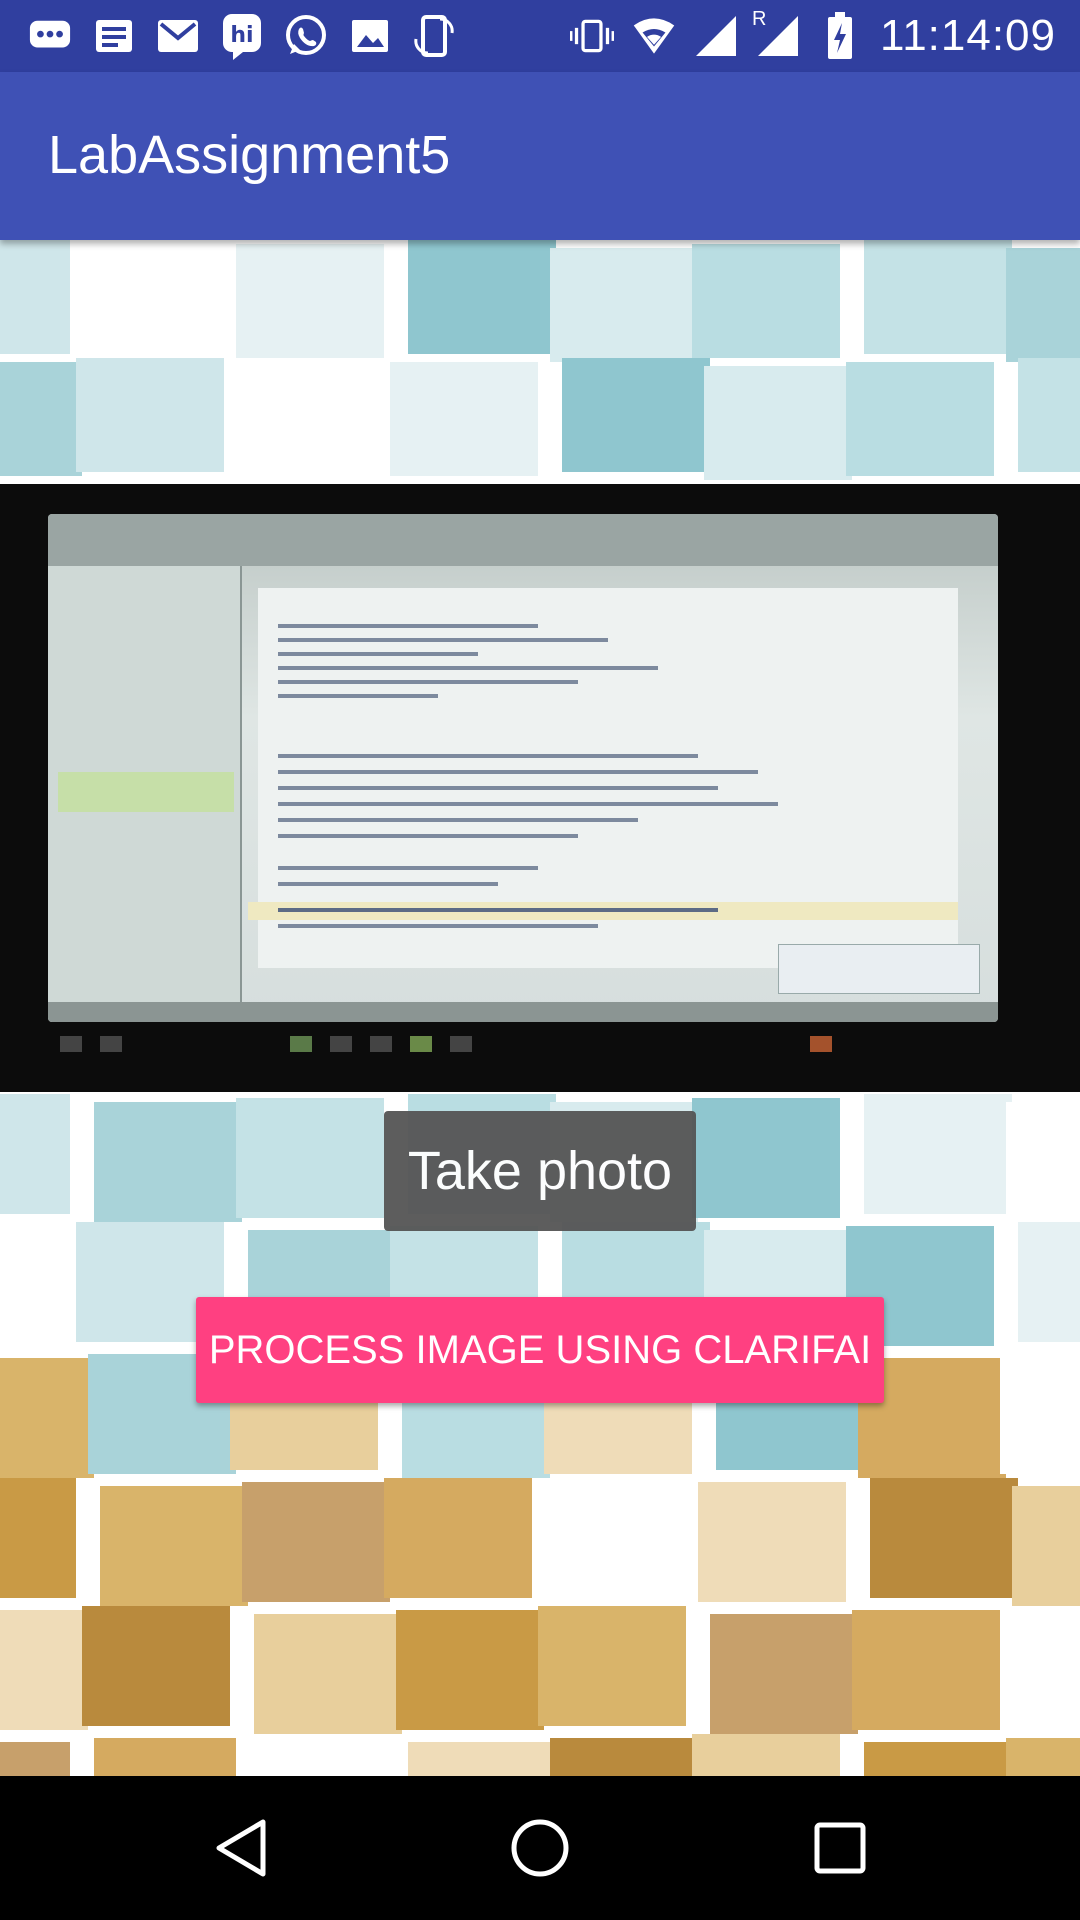 The image size is (1080, 1920). Describe the element at coordinates (178, 36) in the screenshot. I see `gmail-icon` at that location.